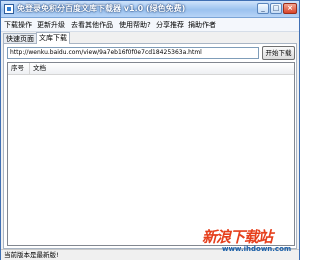  I want to click on title-bar: 免登录免积分百度文库下载器 v1.0 (绿色免费) _ □ ×, so click(150, 9).